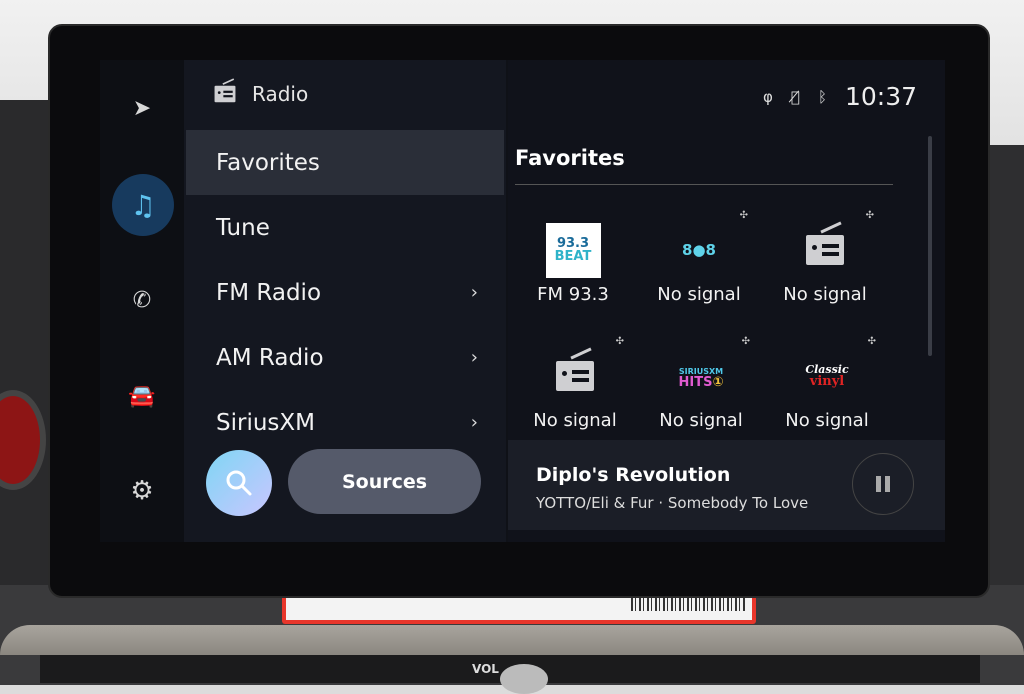 The image size is (1024, 694). What do you see at coordinates (269, 292) in the screenshot?
I see `menu-item-label: FM Radio` at bounding box center [269, 292].